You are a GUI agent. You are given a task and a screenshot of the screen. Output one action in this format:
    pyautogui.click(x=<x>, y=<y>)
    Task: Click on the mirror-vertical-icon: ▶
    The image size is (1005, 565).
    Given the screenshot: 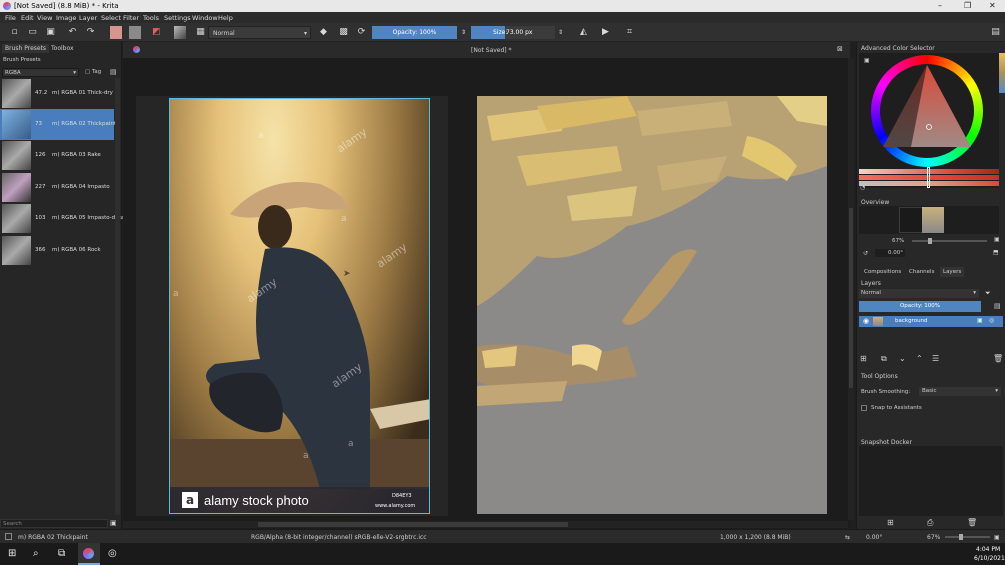 What is the action you would take?
    pyautogui.click(x=605, y=32)
    